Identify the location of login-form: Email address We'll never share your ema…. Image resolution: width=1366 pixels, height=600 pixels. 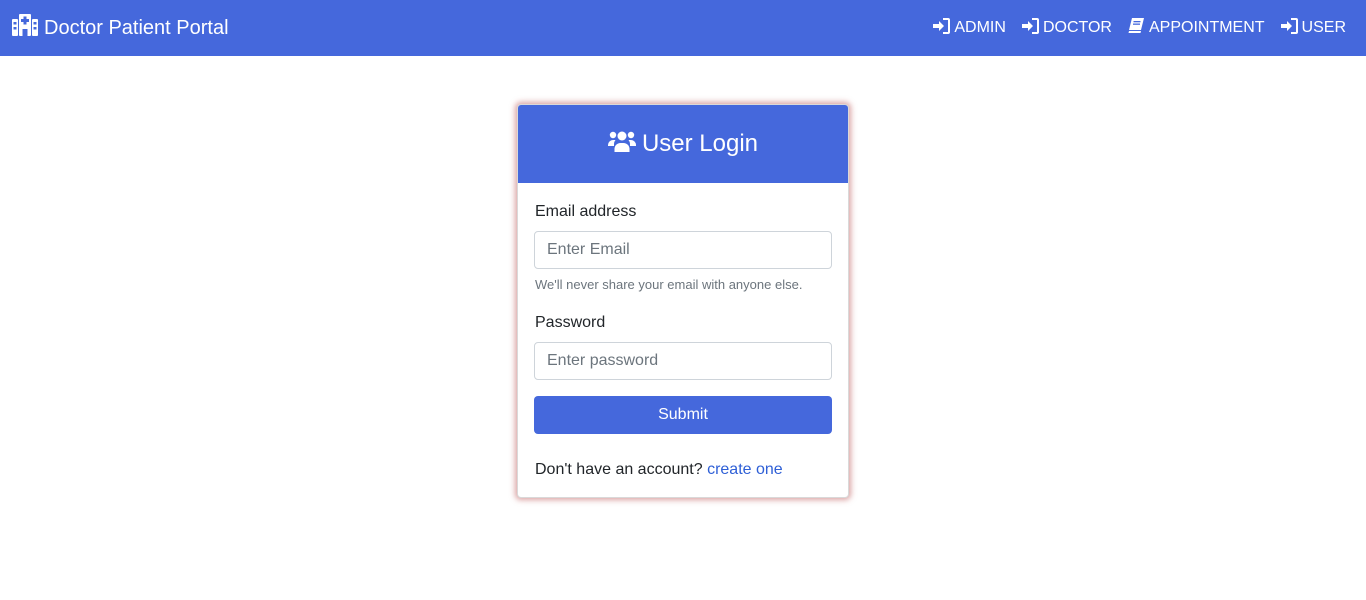
(683, 340).